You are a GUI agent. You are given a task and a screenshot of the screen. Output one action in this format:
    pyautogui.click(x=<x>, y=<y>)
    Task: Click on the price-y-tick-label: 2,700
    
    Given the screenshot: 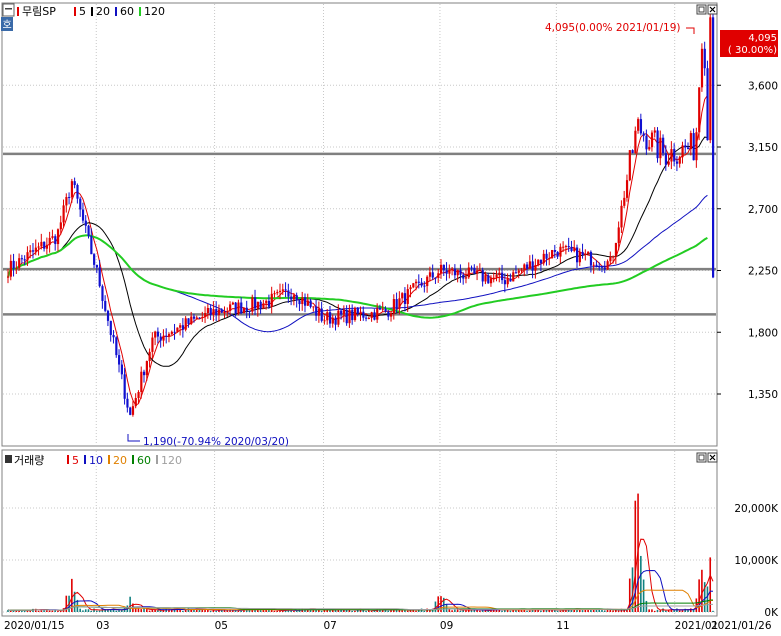 What is the action you would take?
    pyautogui.click(x=763, y=210)
    